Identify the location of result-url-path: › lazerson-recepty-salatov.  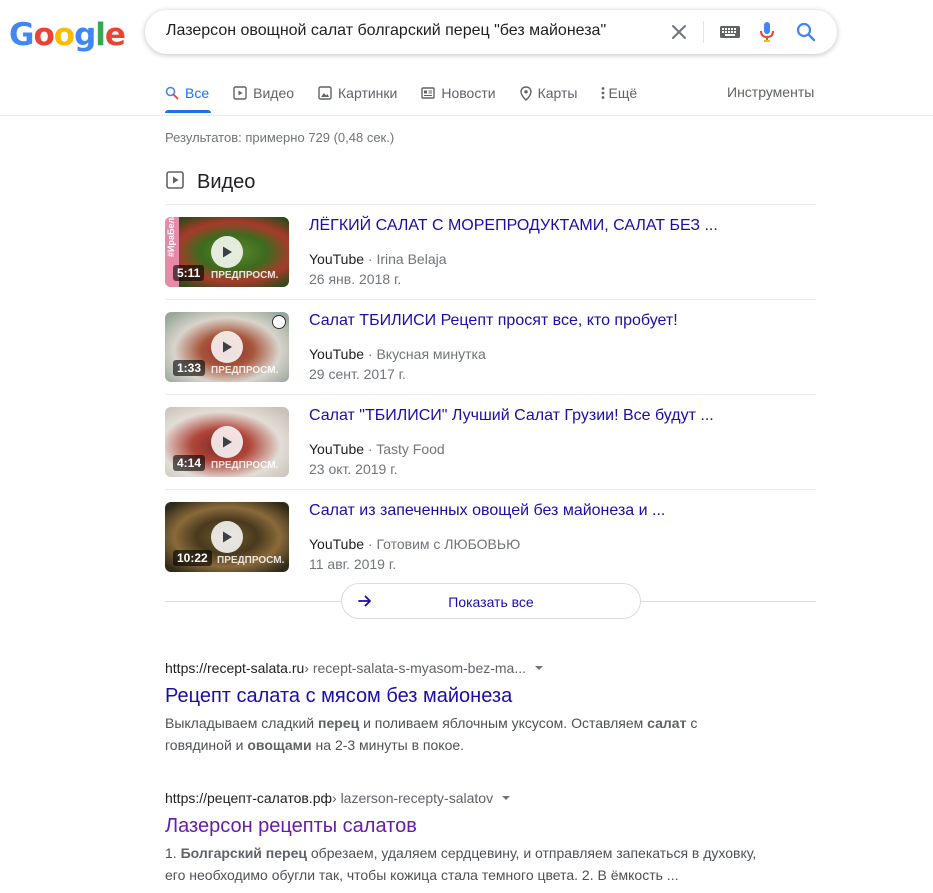
(413, 798).